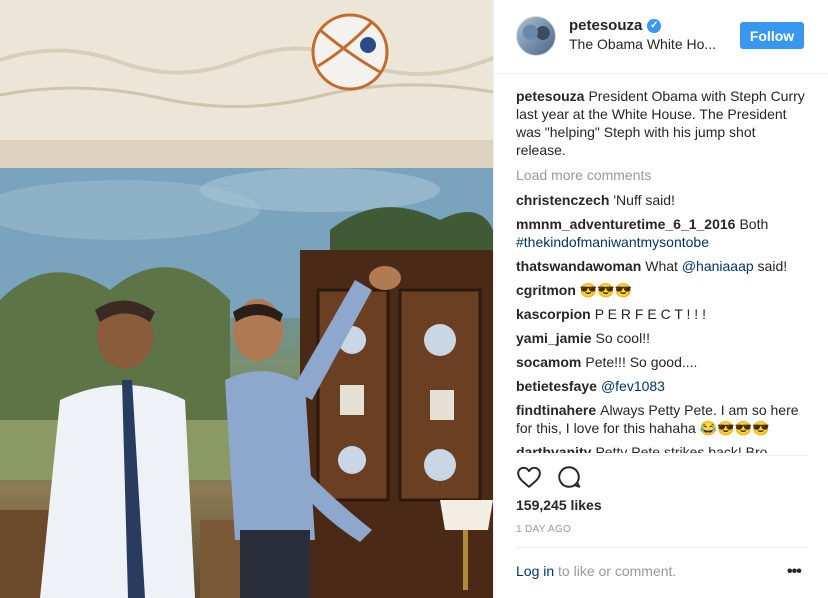  I want to click on load-more-comments-link: Load more comments, so click(662, 175).